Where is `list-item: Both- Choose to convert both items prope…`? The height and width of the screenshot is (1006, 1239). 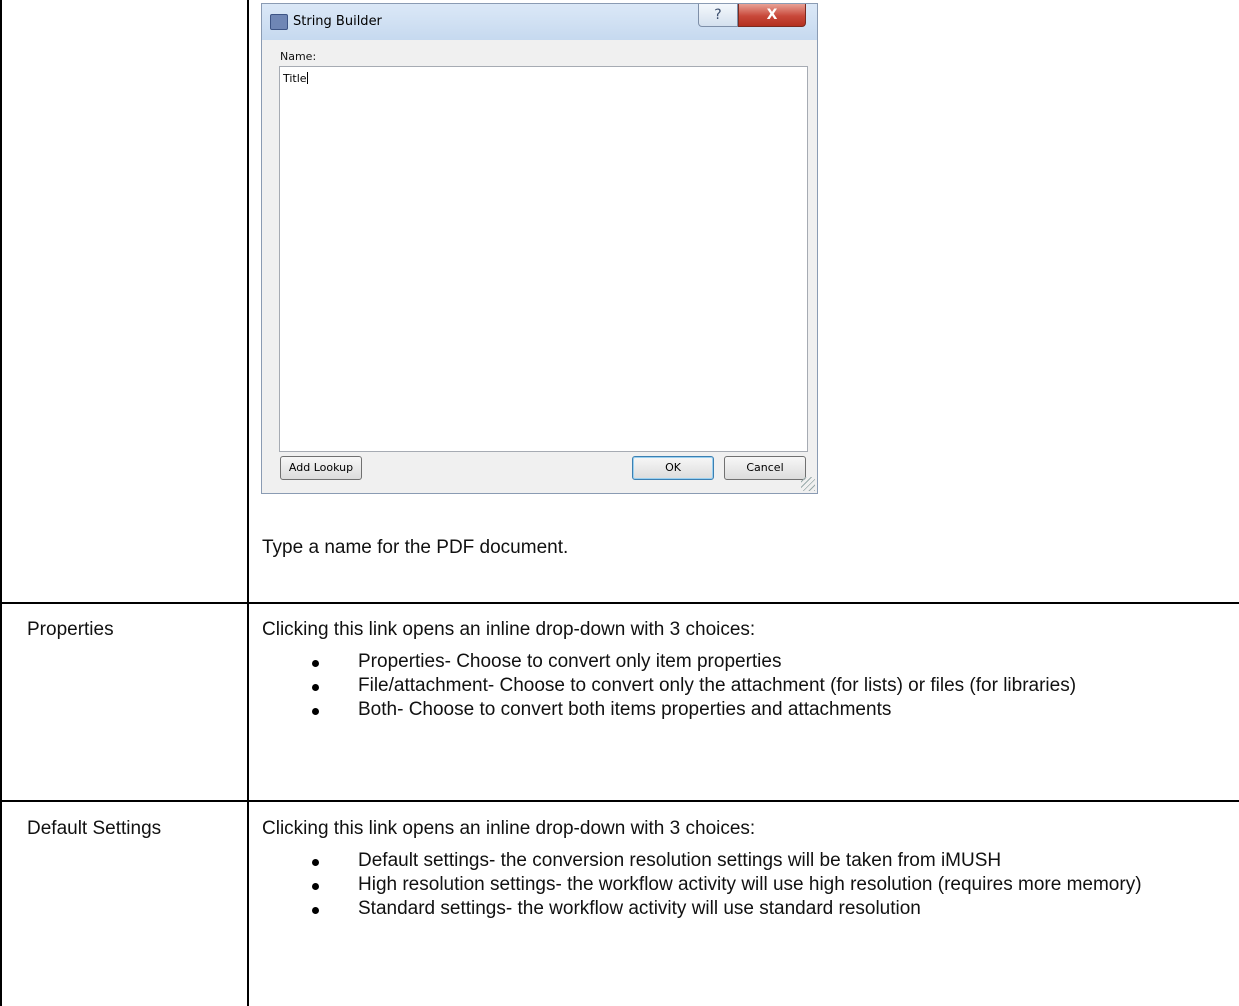
list-item: Both- Choose to convert both items prope… is located at coordinates (762, 710).